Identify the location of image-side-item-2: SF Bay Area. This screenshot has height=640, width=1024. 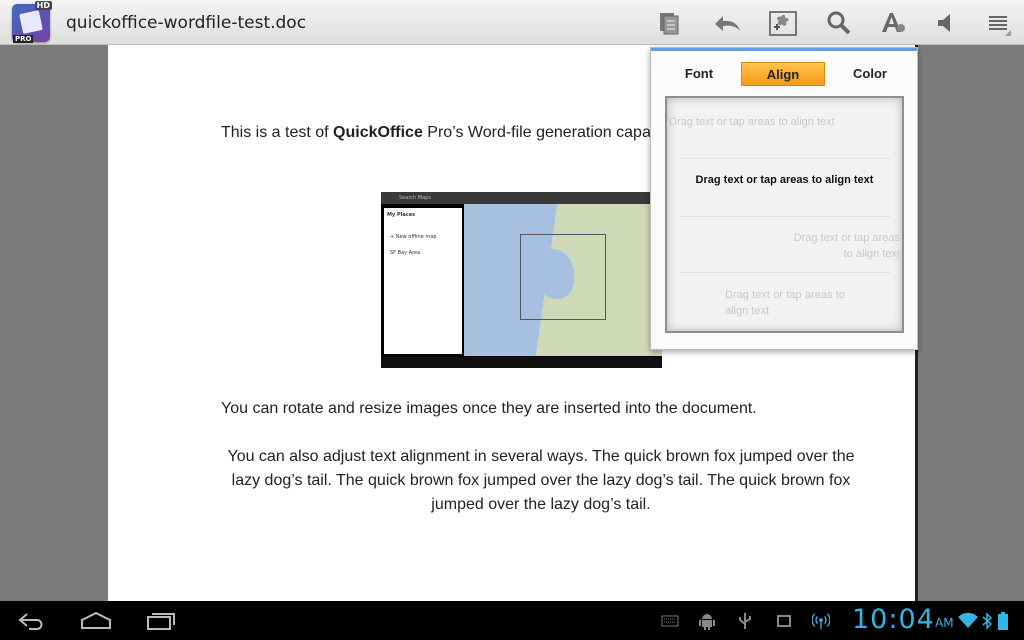
(405, 253).